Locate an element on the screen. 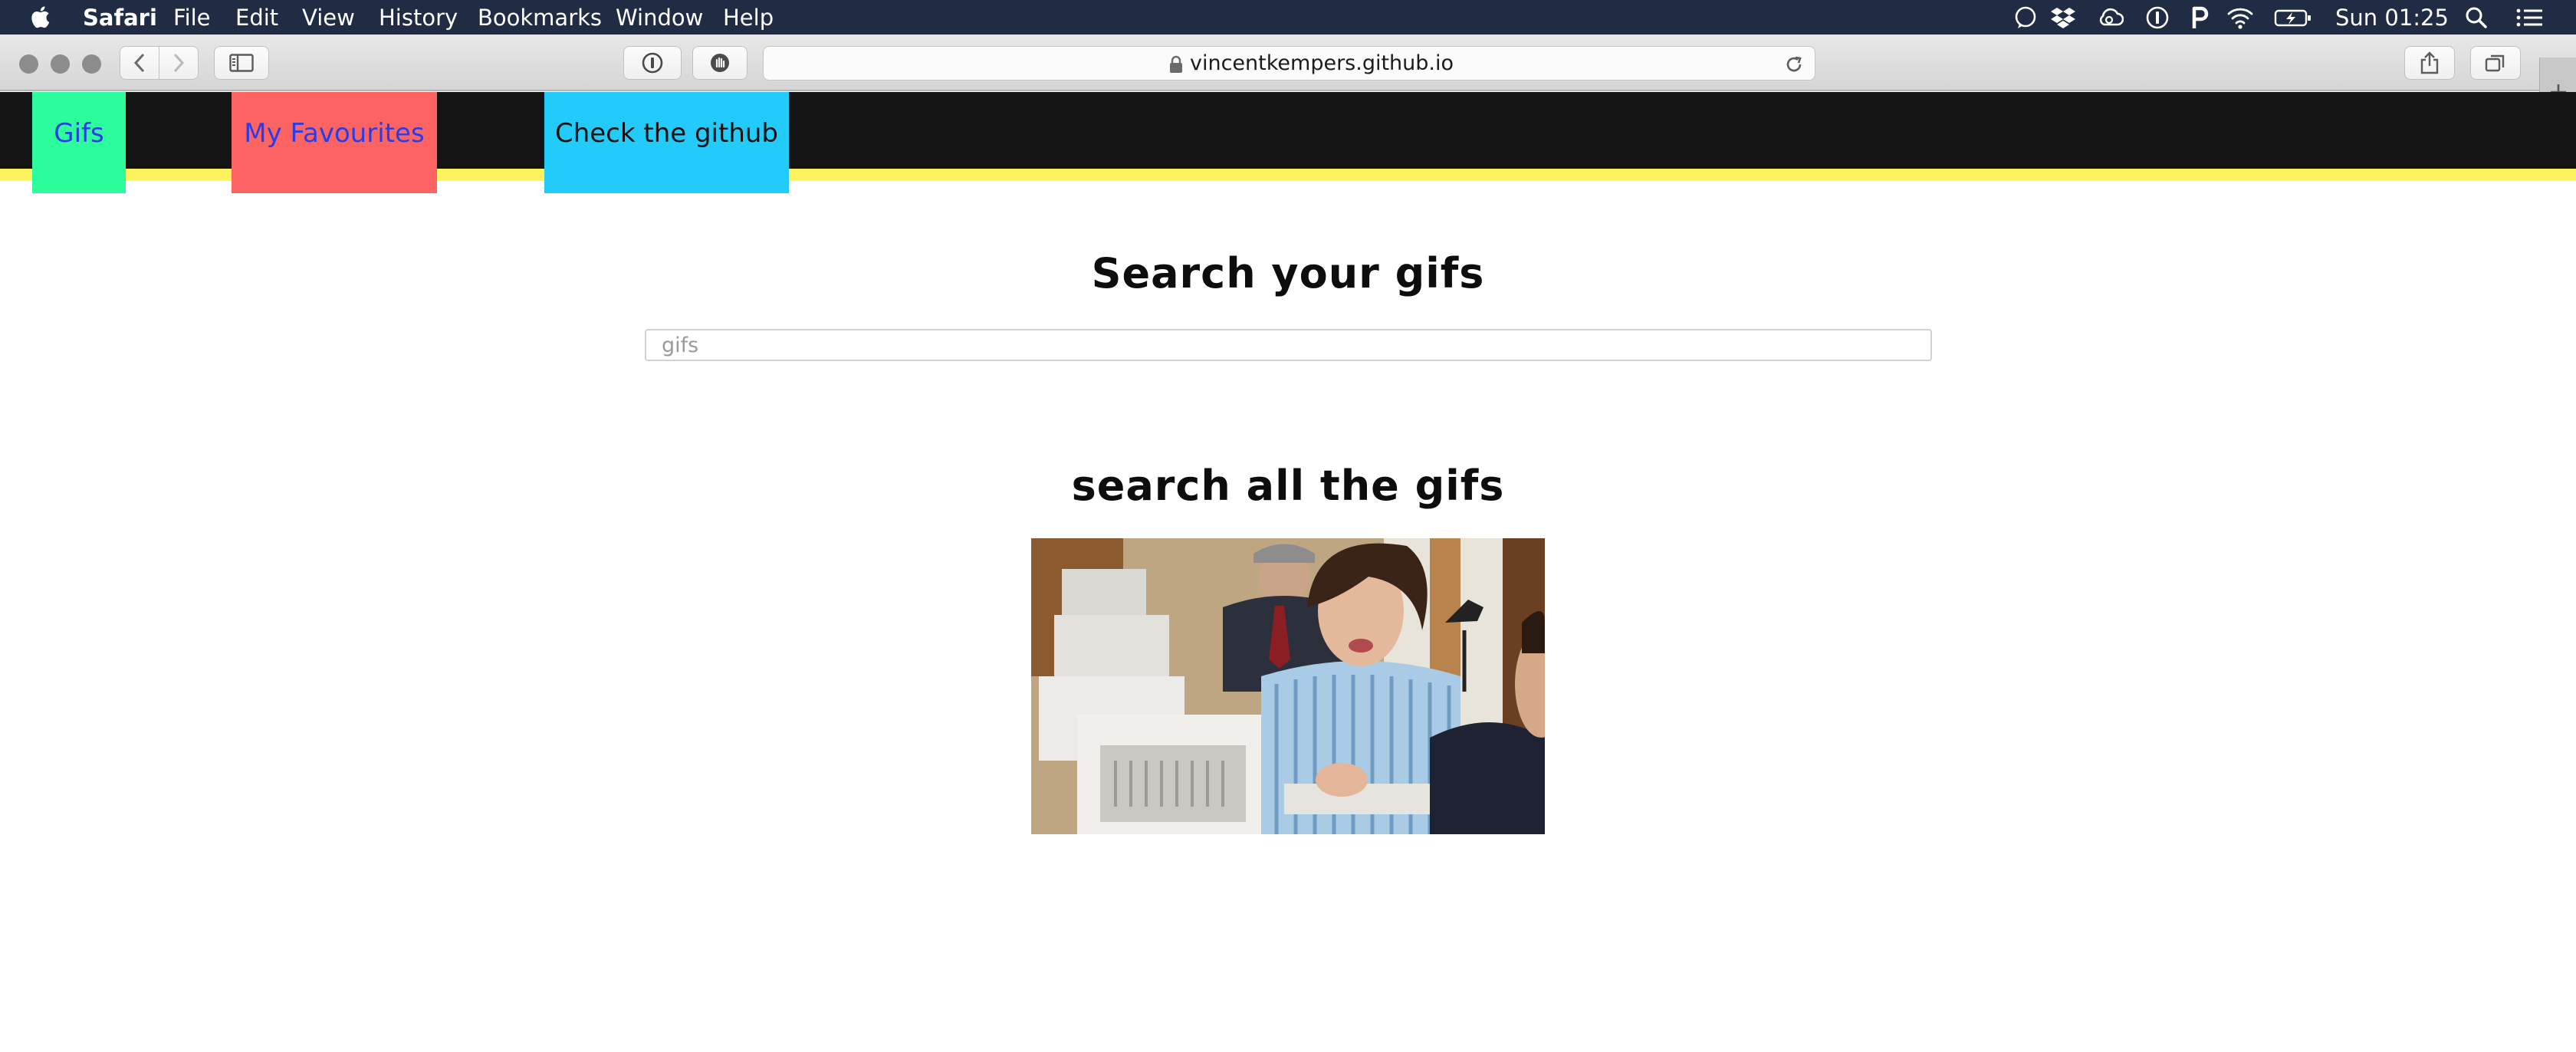  spotlight-search-icon is located at coordinates (2476, 18).